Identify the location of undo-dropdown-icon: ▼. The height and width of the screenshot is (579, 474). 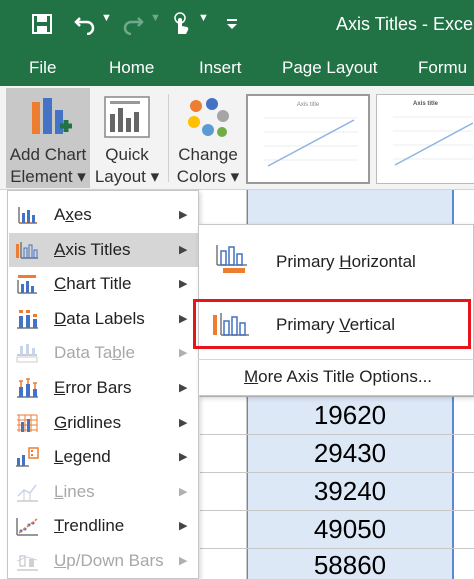
(106, 18).